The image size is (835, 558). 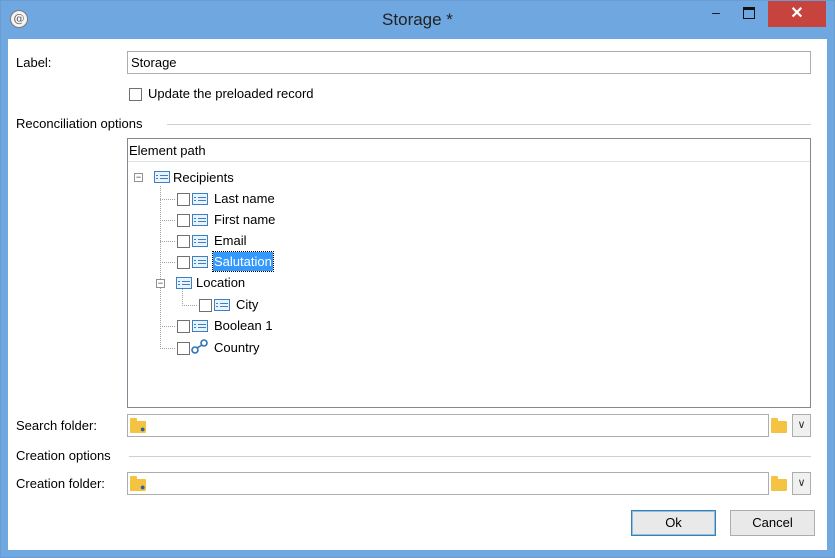 What do you see at coordinates (34, 62) in the screenshot?
I see `label-caption: Label:` at bounding box center [34, 62].